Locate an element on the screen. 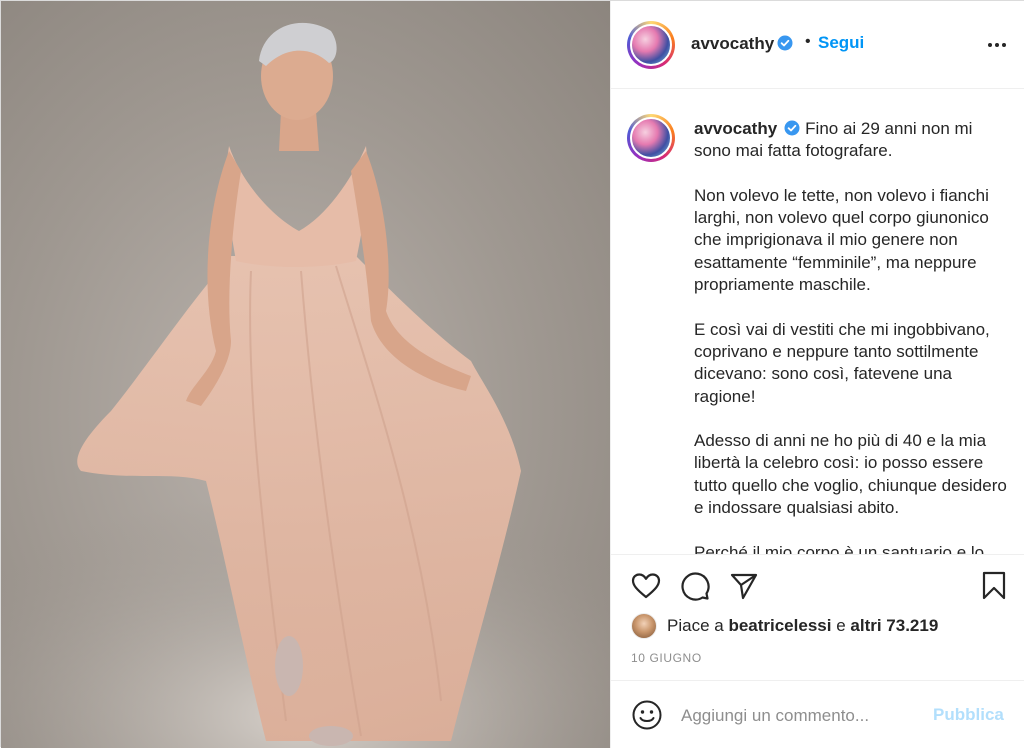 This screenshot has width=1024, height=748. bookmark-icon is located at coordinates (994, 585).